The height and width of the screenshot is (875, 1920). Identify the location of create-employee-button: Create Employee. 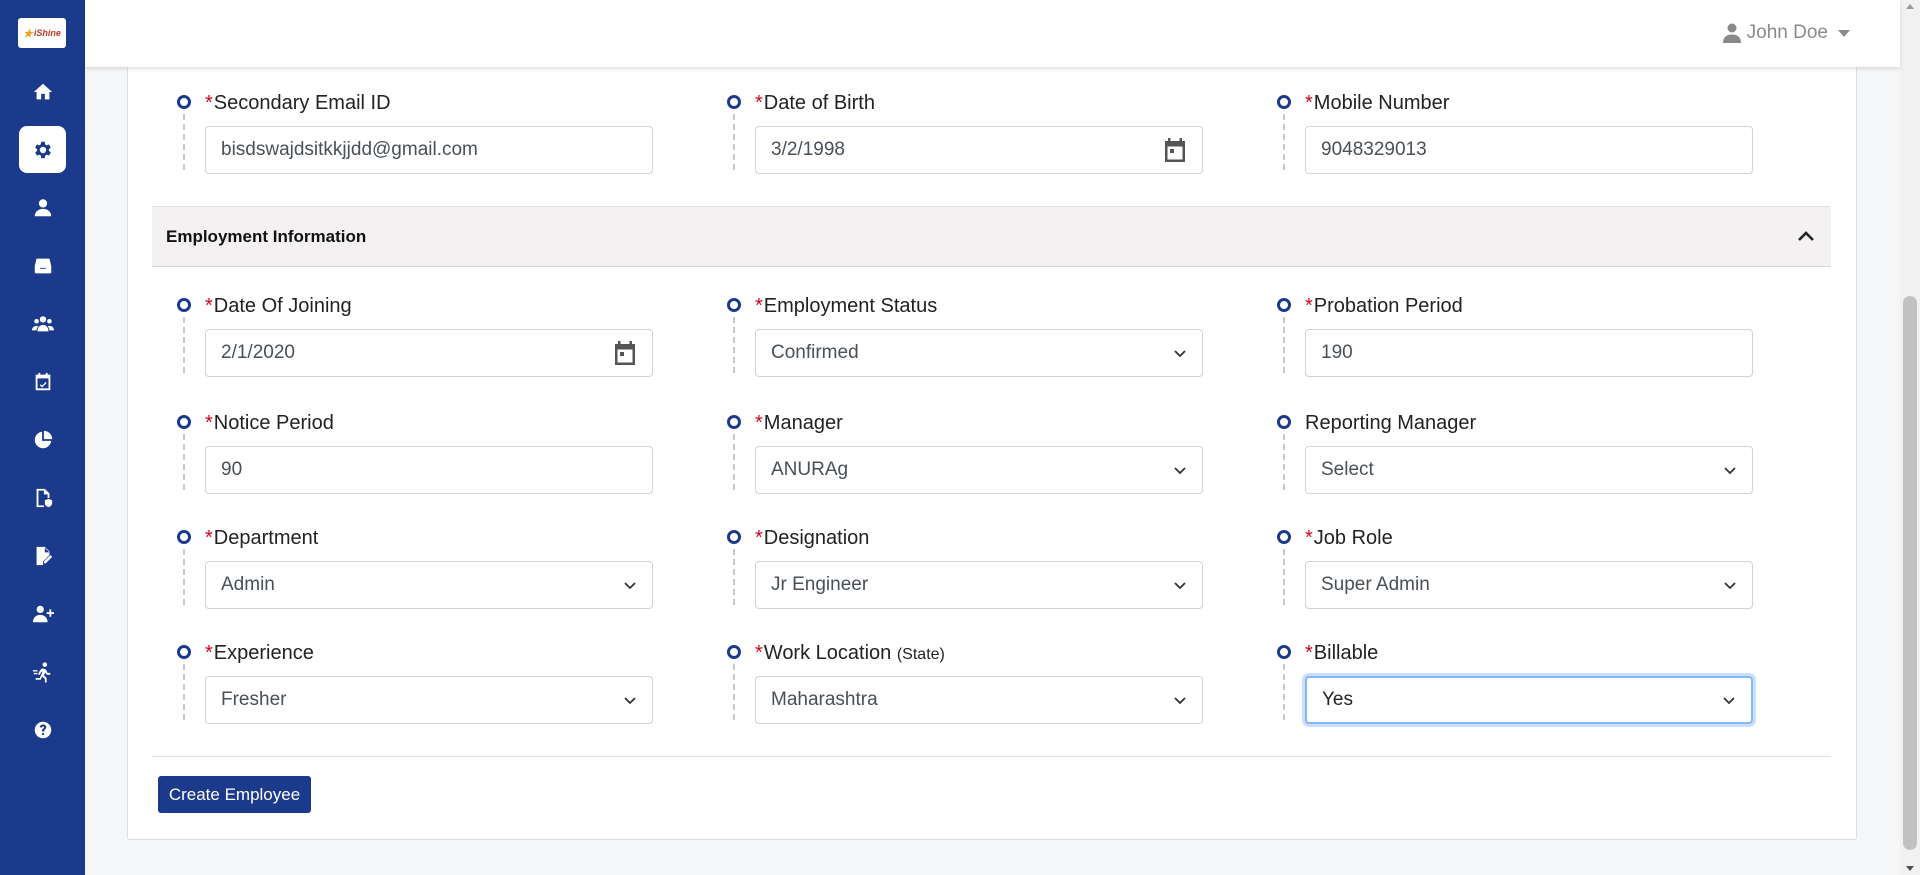
(234, 794).